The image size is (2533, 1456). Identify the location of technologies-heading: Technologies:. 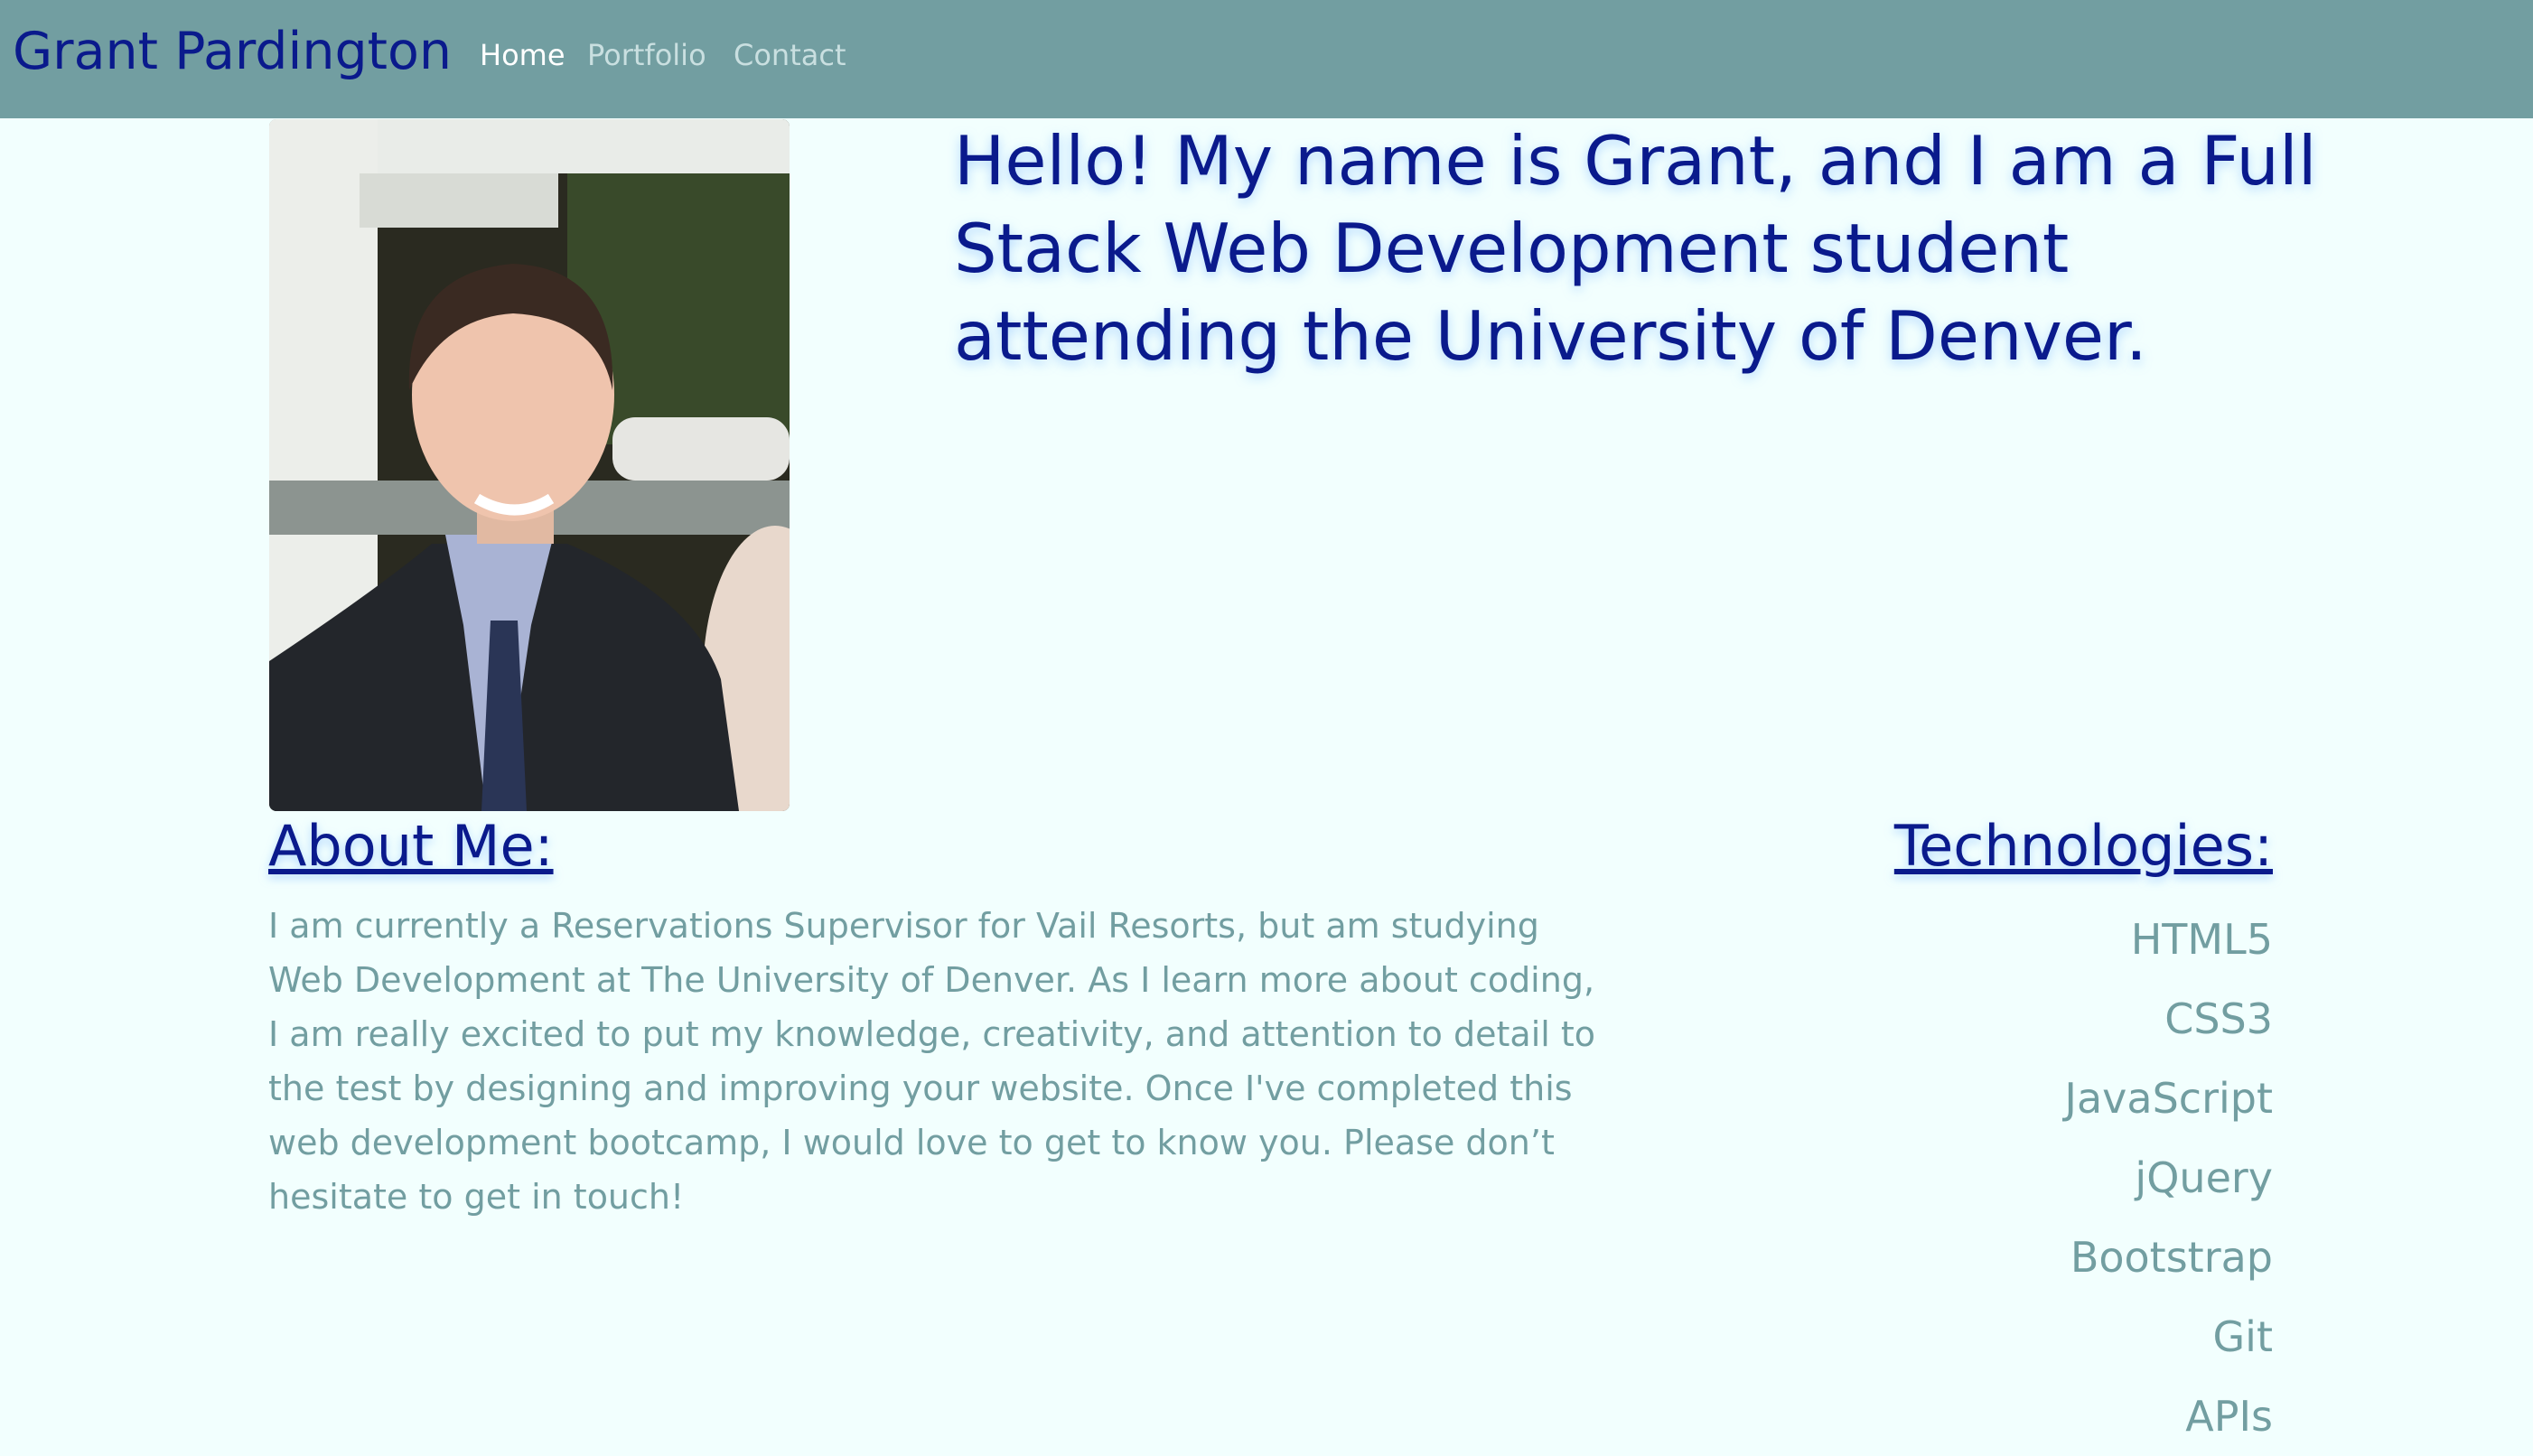
(2083, 846).